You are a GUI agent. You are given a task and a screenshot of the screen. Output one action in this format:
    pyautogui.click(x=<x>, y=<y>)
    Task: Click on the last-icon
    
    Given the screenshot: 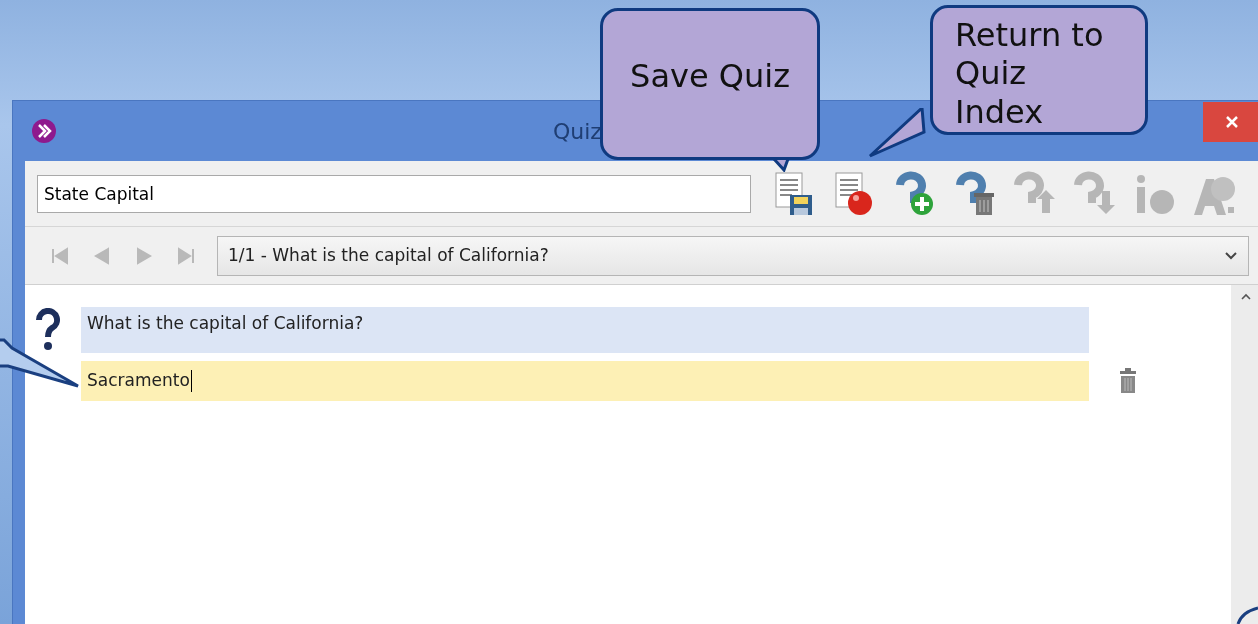 What is the action you would take?
    pyautogui.click(x=186, y=255)
    